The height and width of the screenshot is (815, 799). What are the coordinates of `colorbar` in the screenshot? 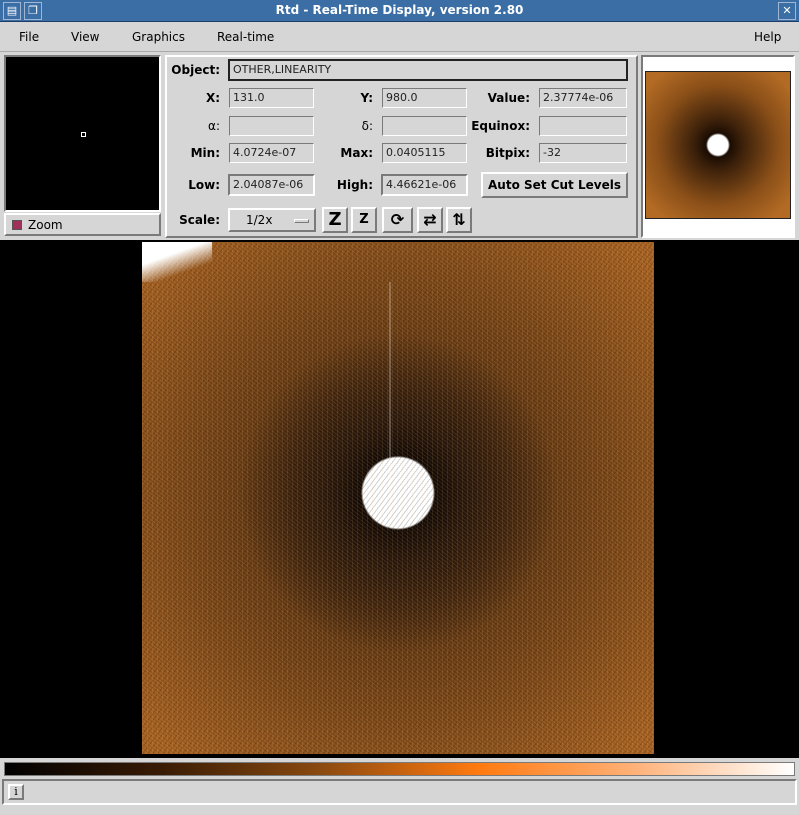 It's located at (399, 769).